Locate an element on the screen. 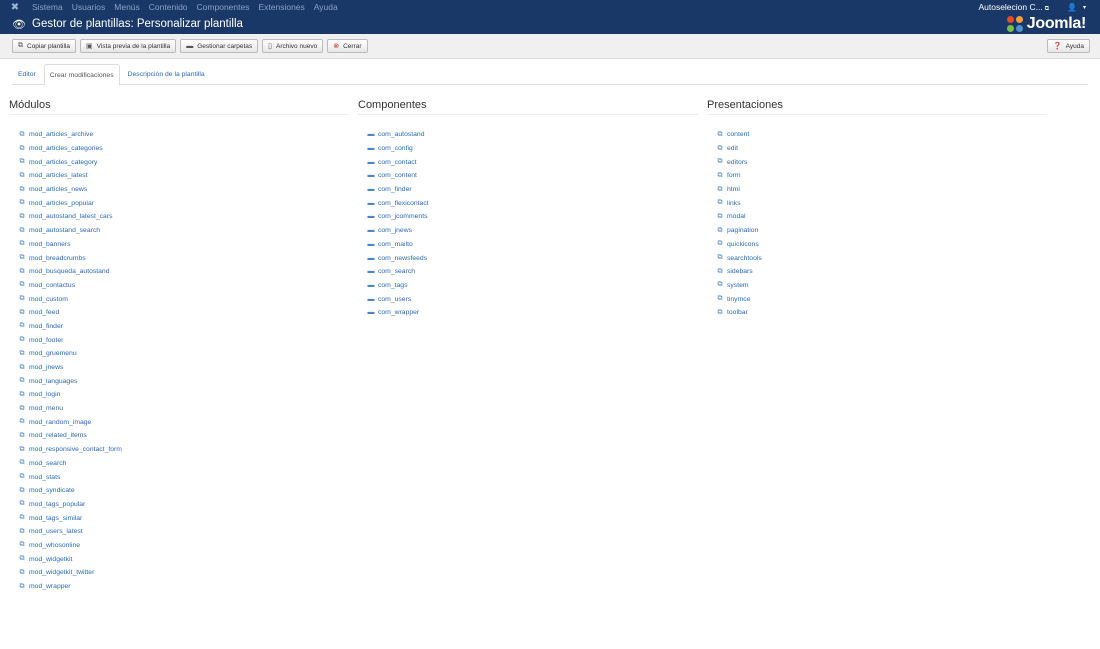 The width and height of the screenshot is (1100, 649). list-item: ⧉ mod_footer is located at coordinates (183, 340).